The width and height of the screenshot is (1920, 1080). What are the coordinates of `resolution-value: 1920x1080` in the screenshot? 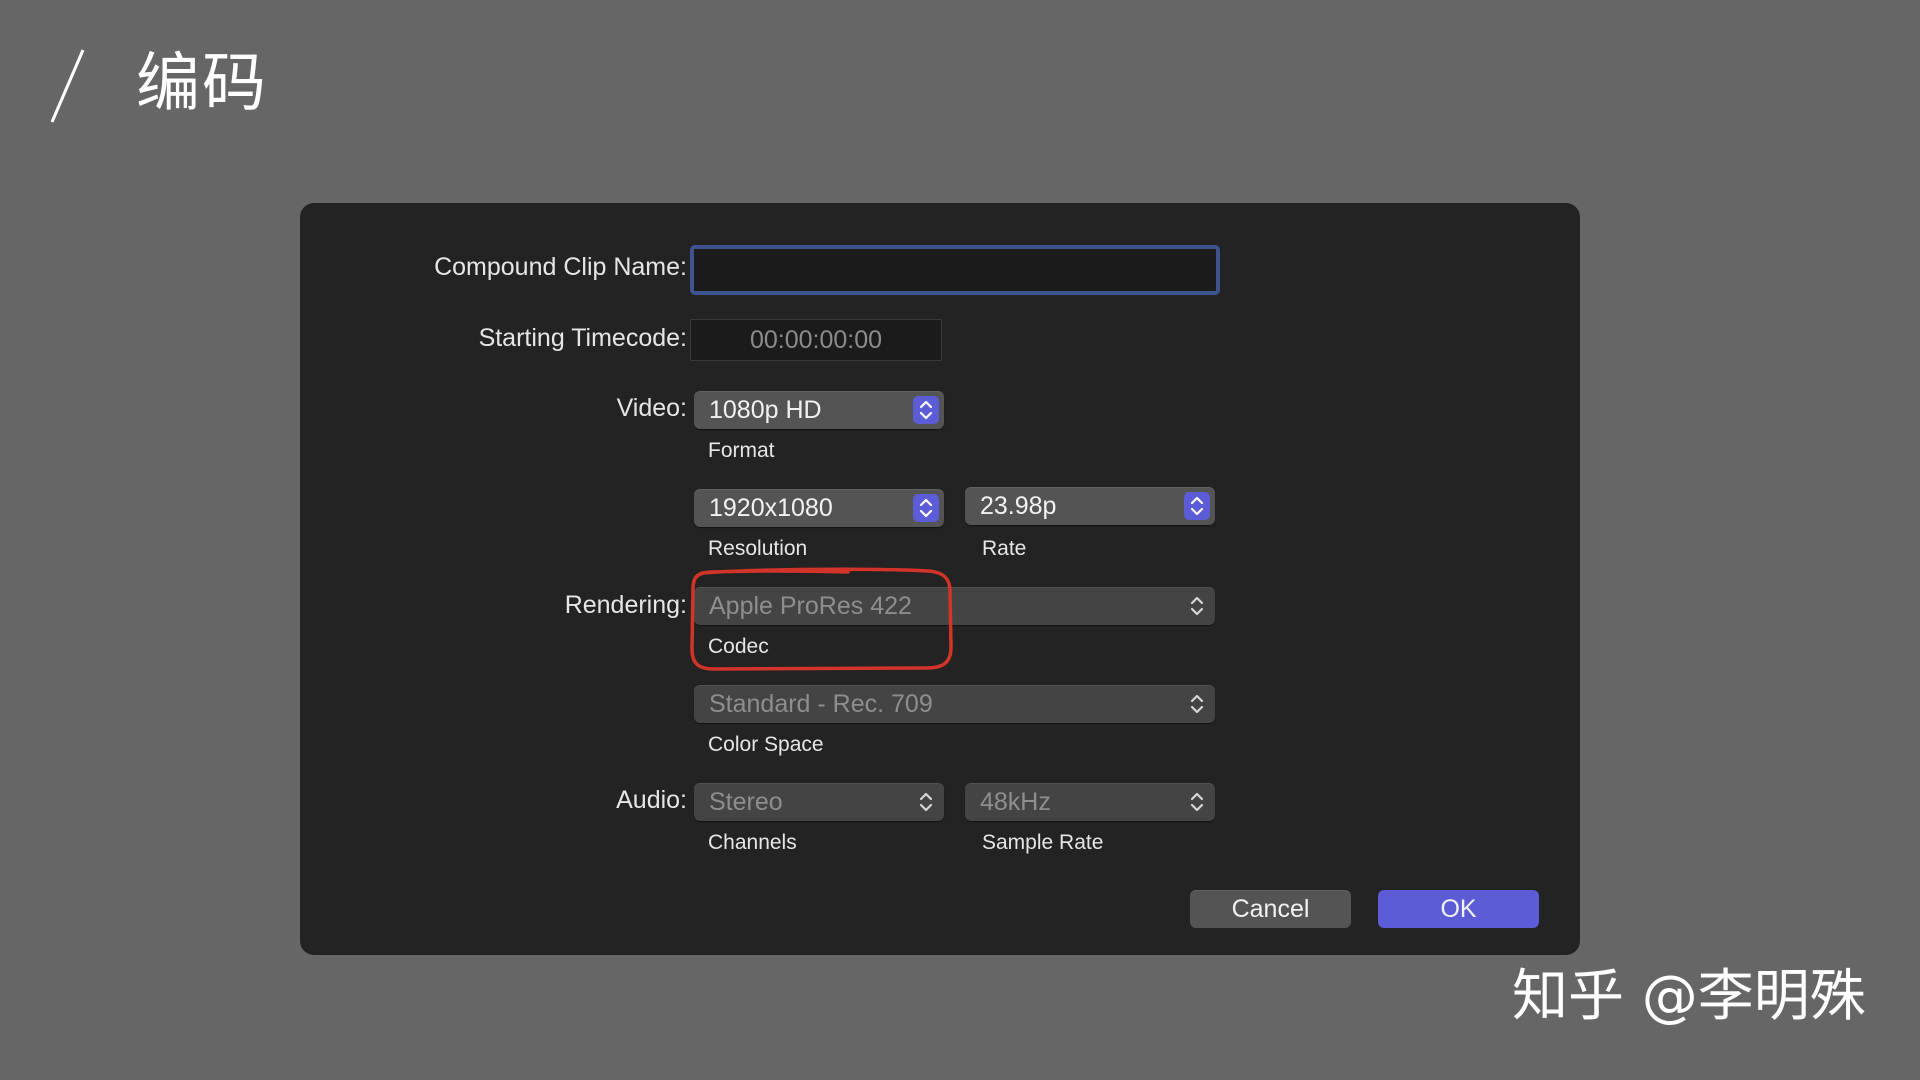 It's located at (771, 508).